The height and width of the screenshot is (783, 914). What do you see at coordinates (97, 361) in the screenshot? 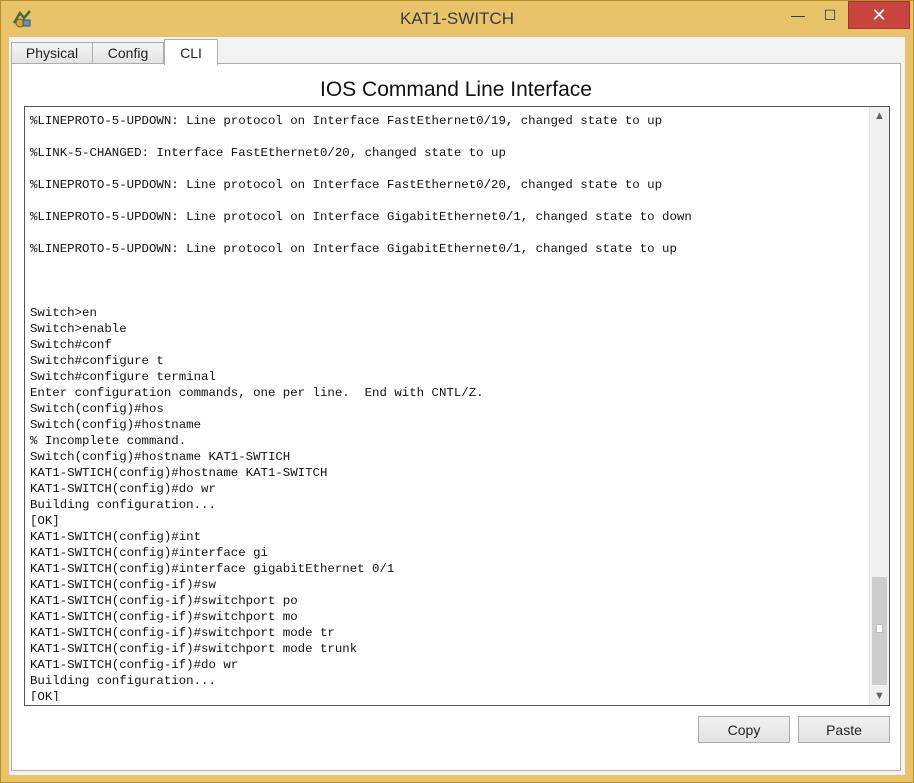
I see `terminal-line: Switch#configure t` at bounding box center [97, 361].